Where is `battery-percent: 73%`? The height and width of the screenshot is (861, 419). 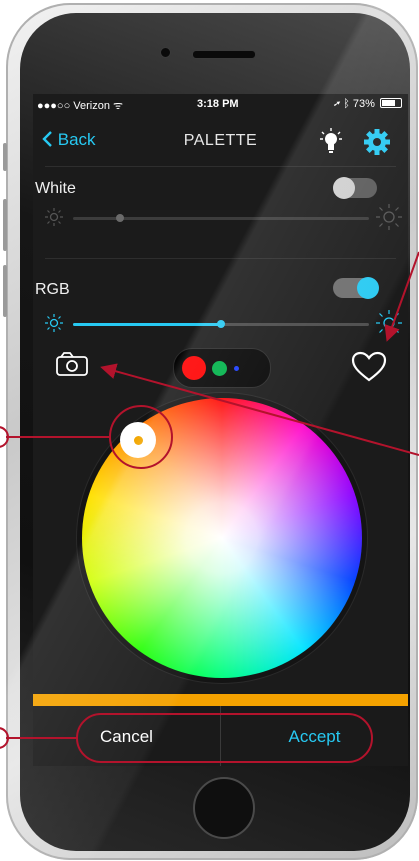
battery-percent: 73% is located at coordinates (363, 104).